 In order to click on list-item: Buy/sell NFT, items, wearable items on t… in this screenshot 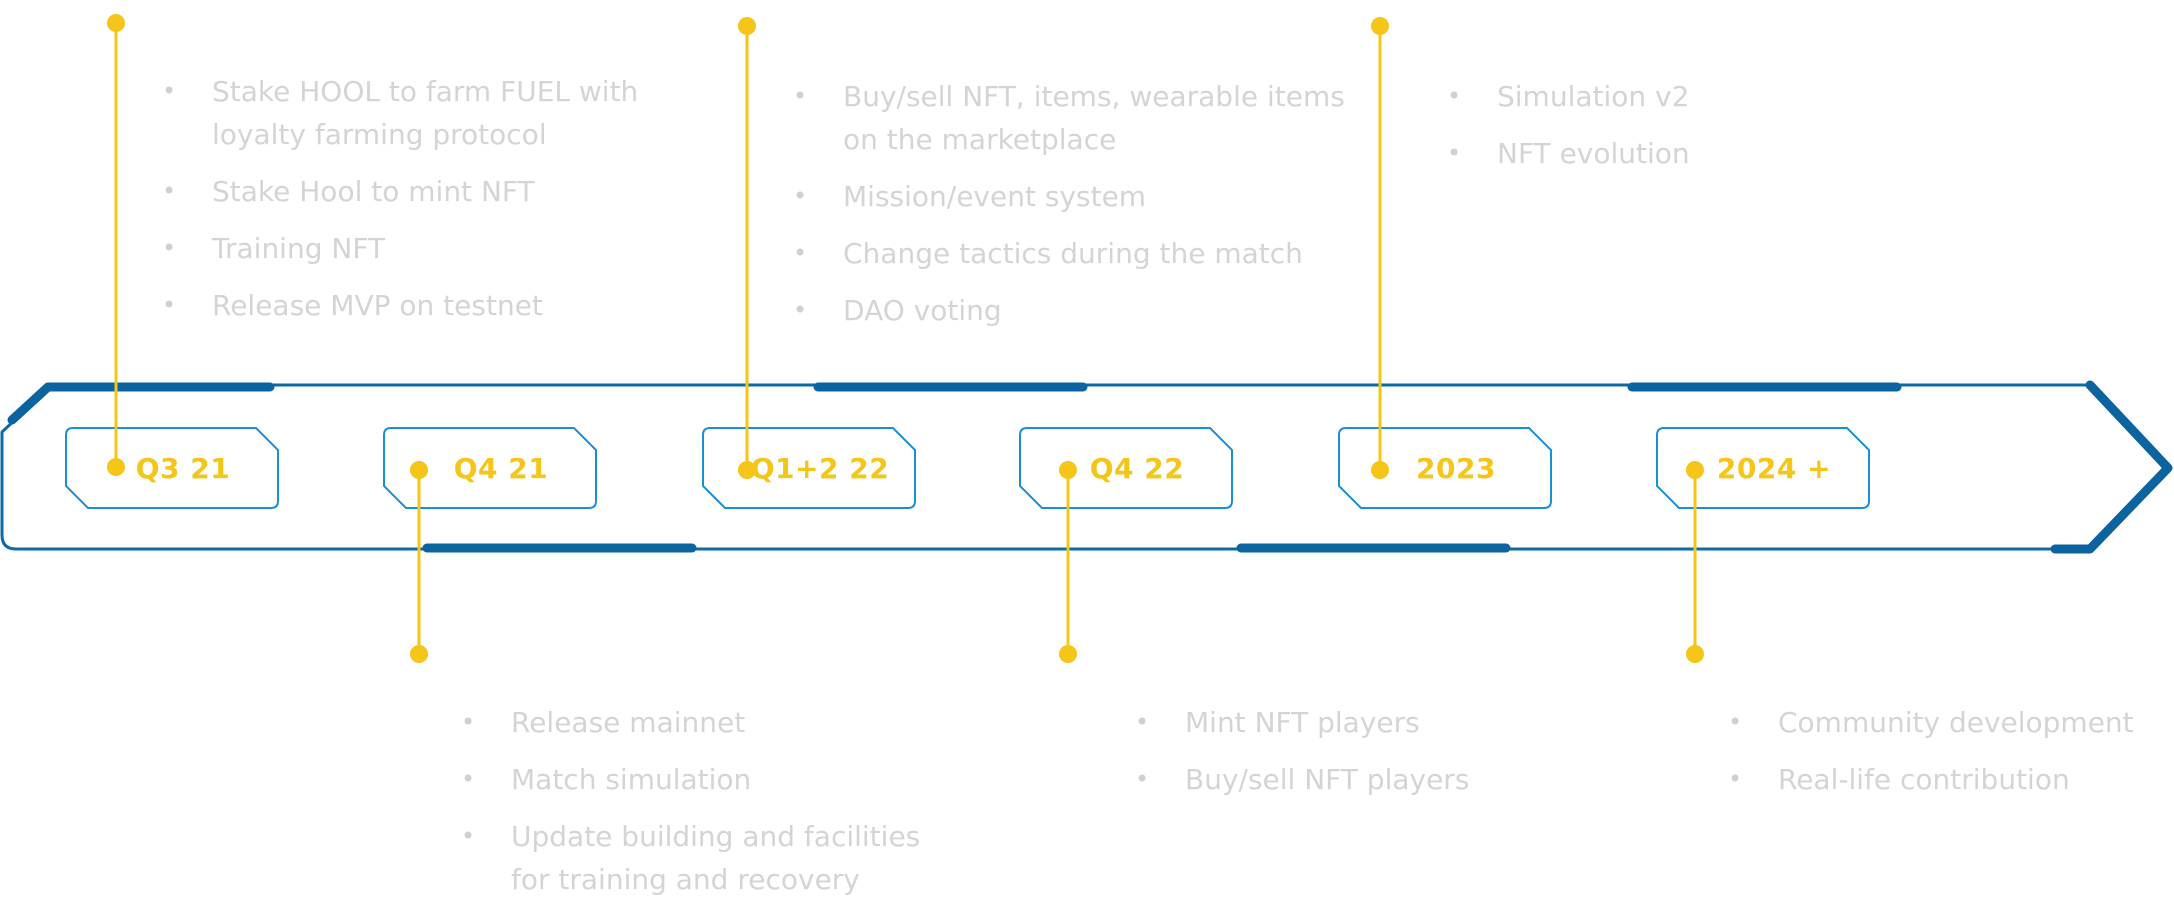, I will do `click(1078, 118)`.